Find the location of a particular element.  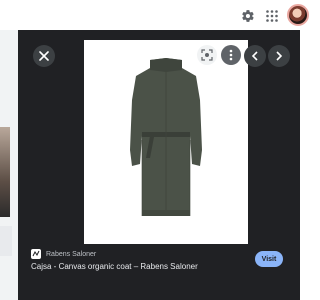

lens-button is located at coordinates (207, 55).